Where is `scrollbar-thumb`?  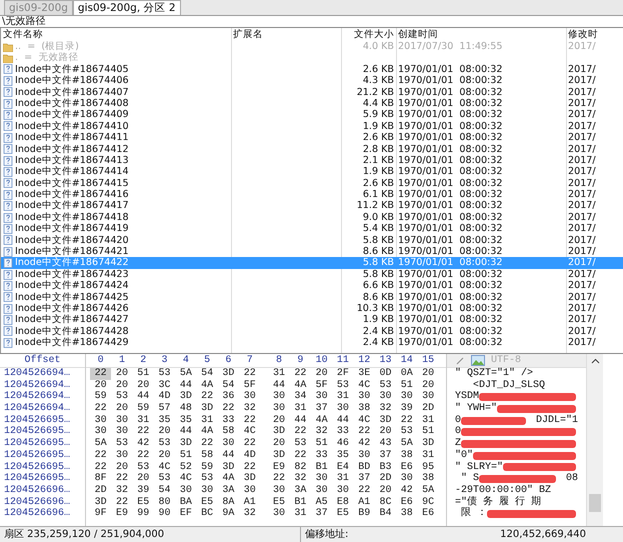
scrollbar-thumb is located at coordinates (595, 503).